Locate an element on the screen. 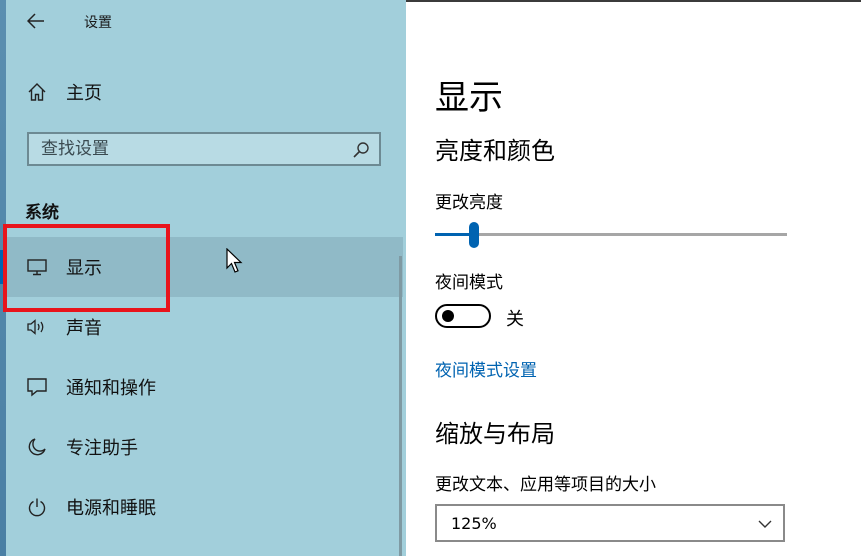 The image size is (861, 556). sidebar-item-label: 声音 is located at coordinates (84, 328).